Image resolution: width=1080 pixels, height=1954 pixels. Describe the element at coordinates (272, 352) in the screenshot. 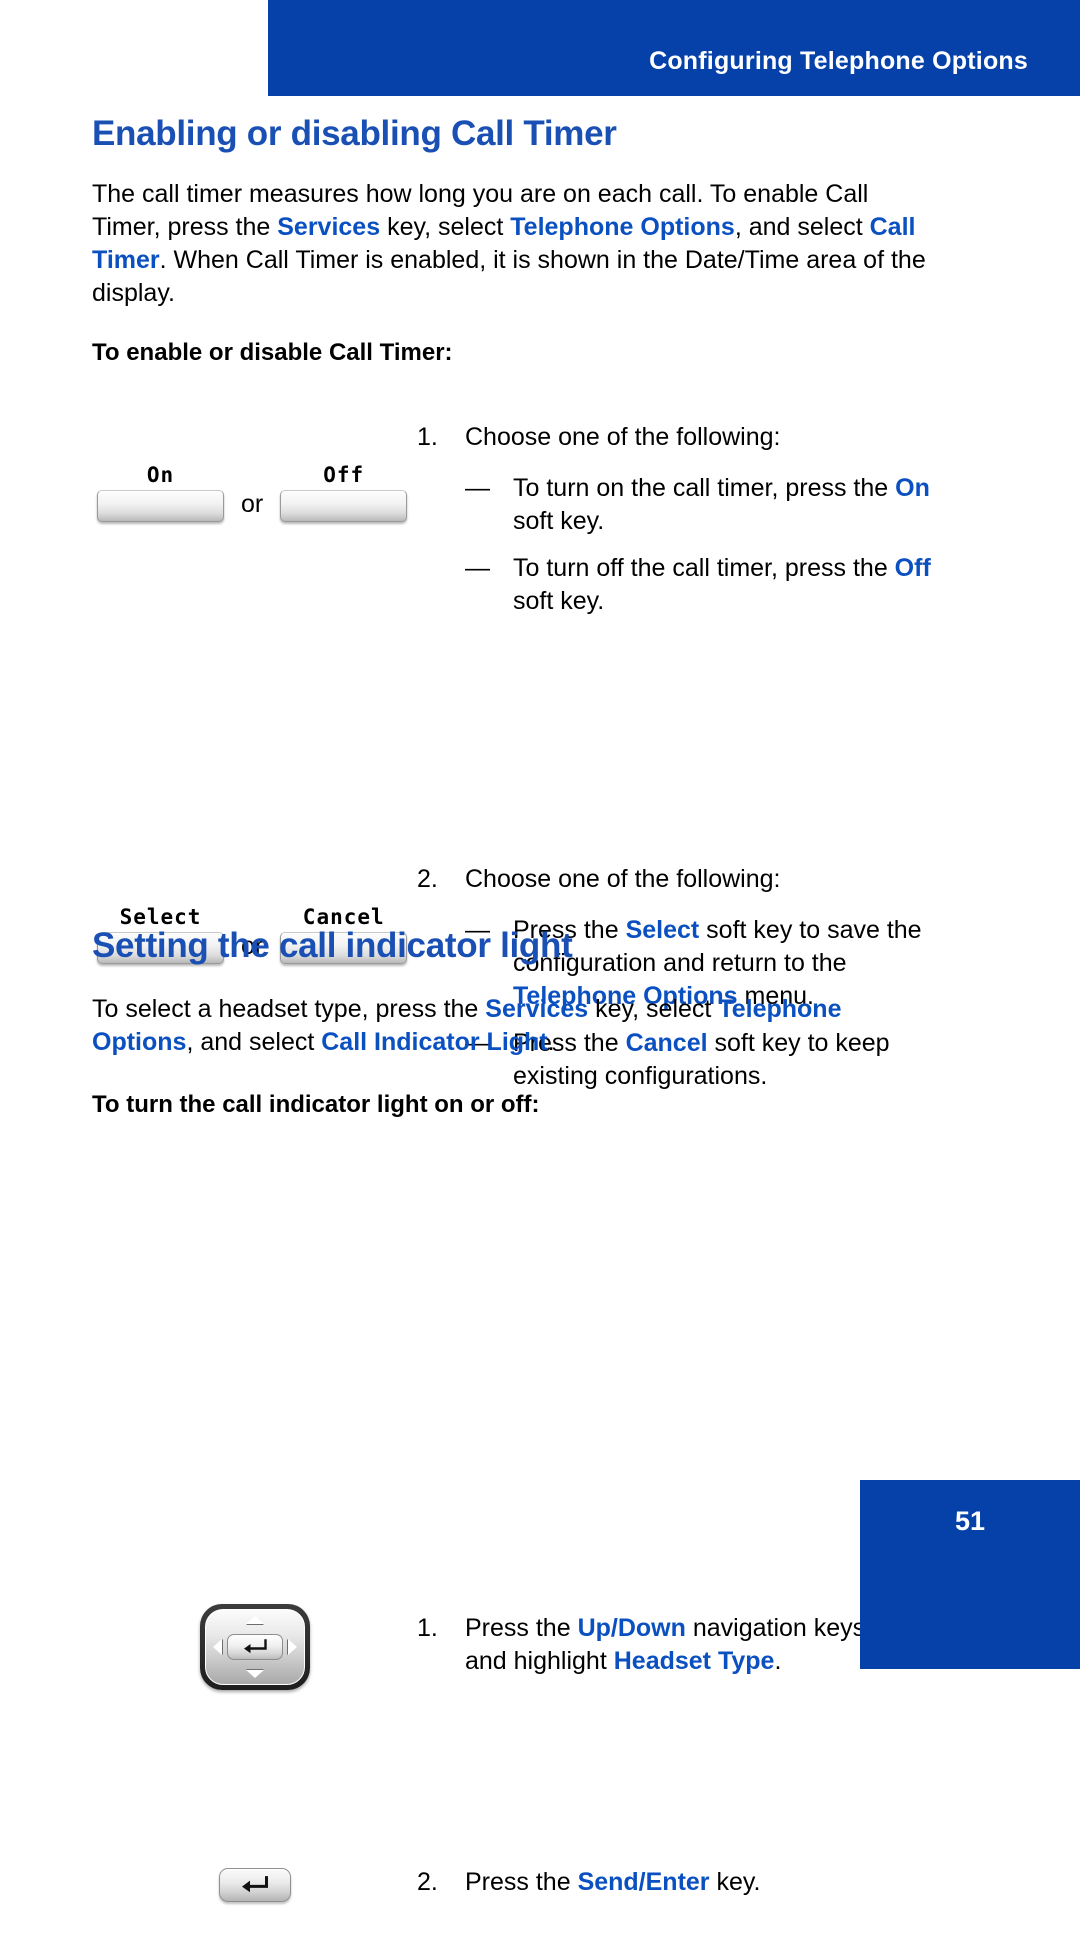

I see `sub-heading-enable-disable-call-timer: To enable or disable Call Timer:` at that location.